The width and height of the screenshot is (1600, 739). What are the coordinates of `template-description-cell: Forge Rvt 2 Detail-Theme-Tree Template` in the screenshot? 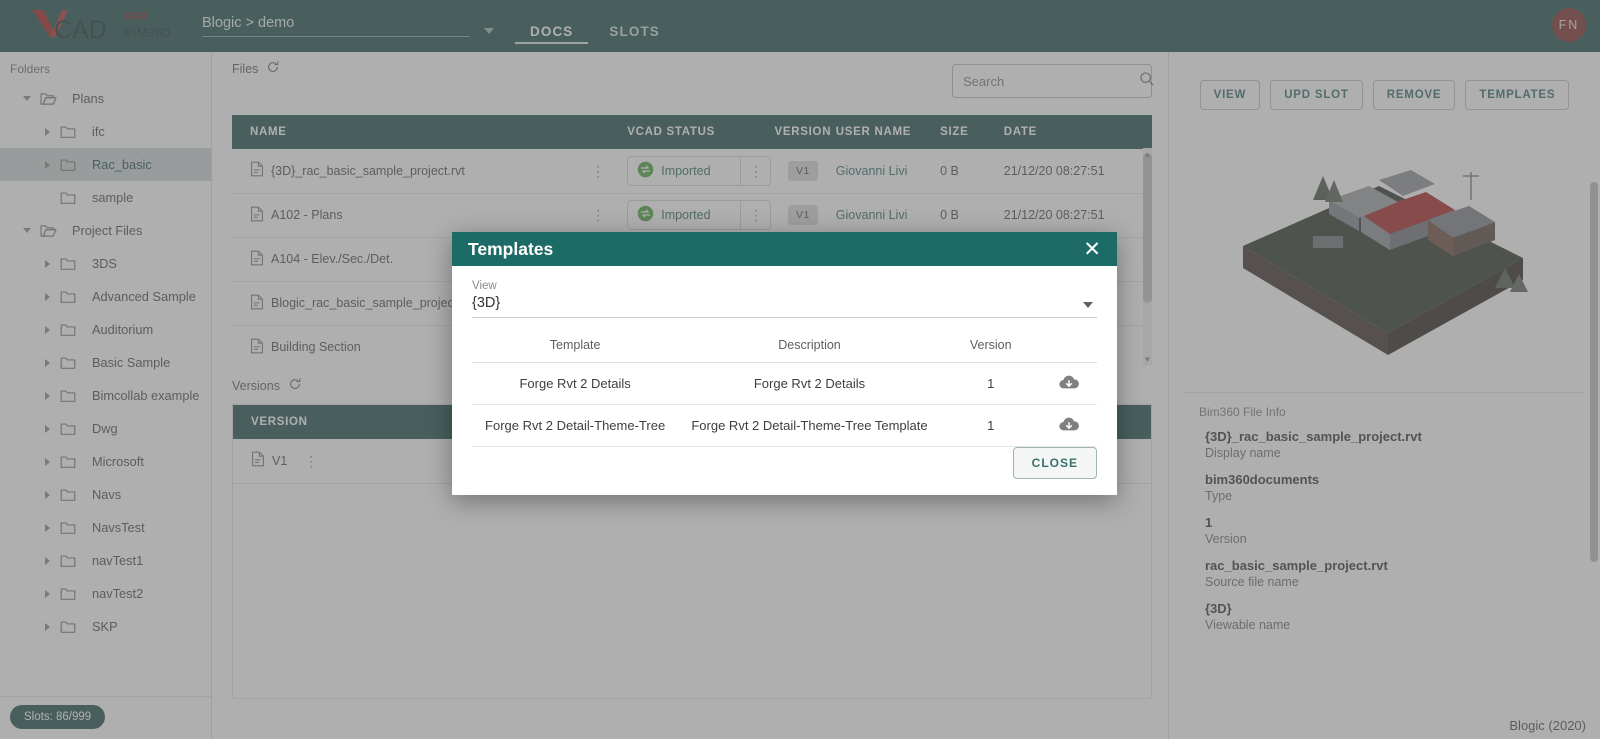 It's located at (809, 425).